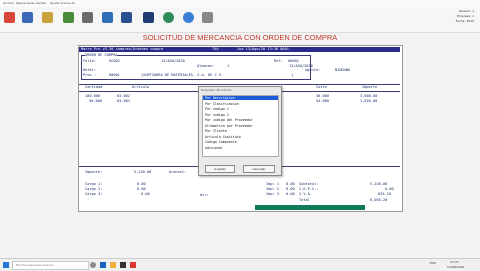  Describe the element at coordinates (122, 49) in the screenshot. I see `program-name: Macro Pro v3.30 compras/Ordenes compra` at that location.